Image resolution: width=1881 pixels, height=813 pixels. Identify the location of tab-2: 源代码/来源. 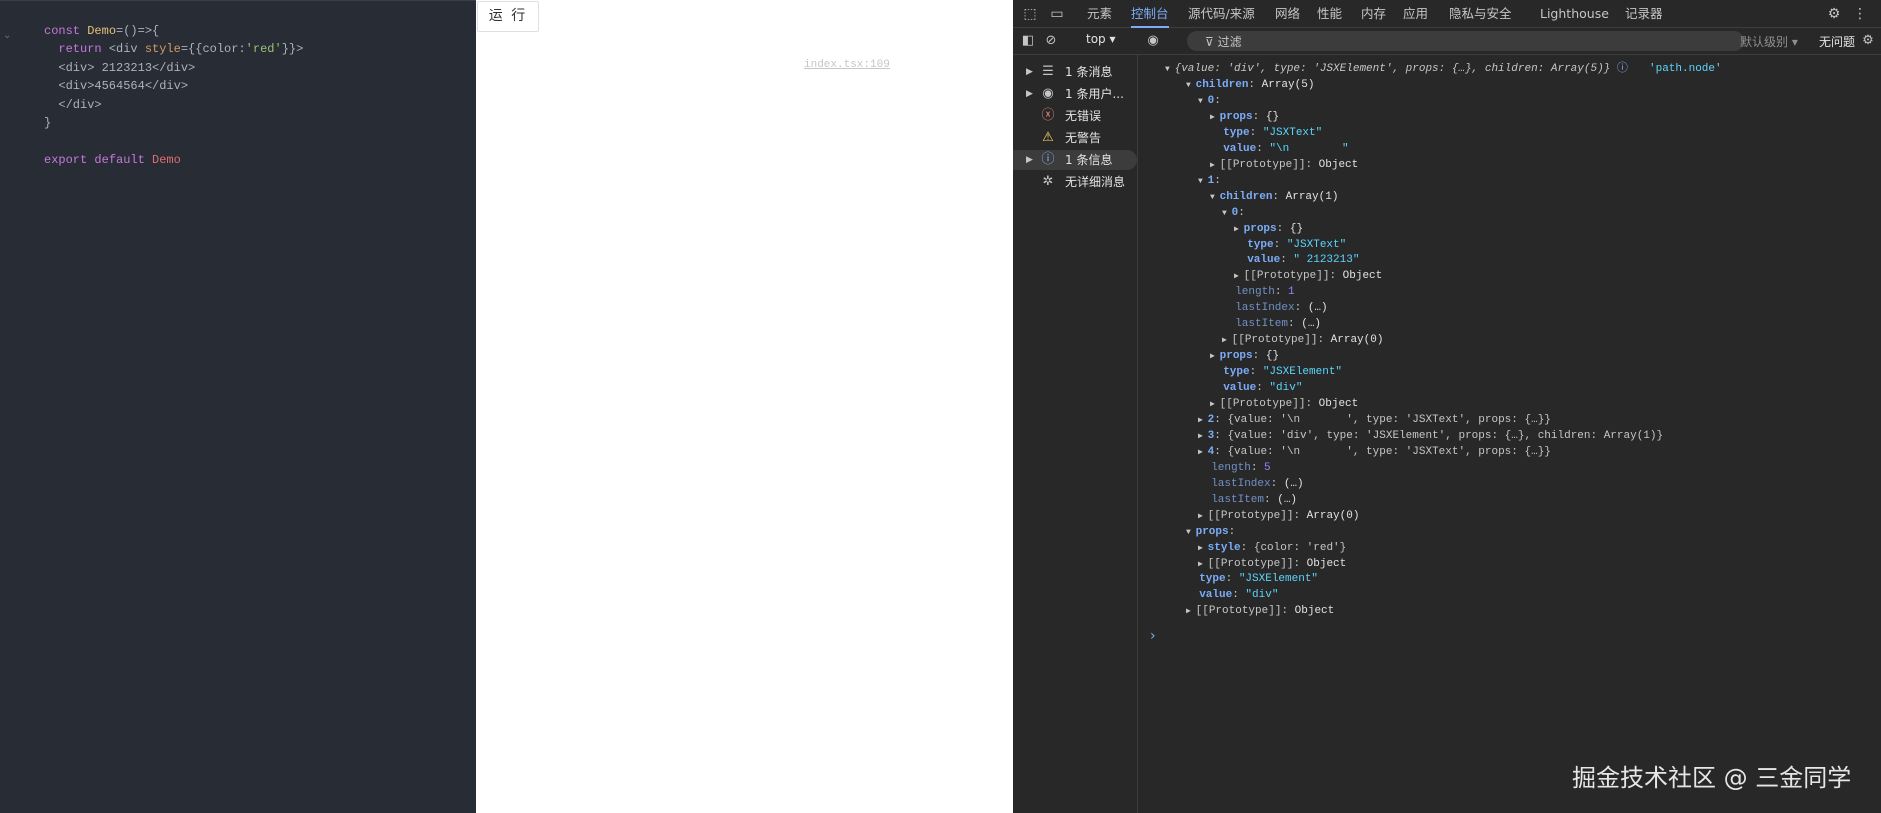
(1221, 14).